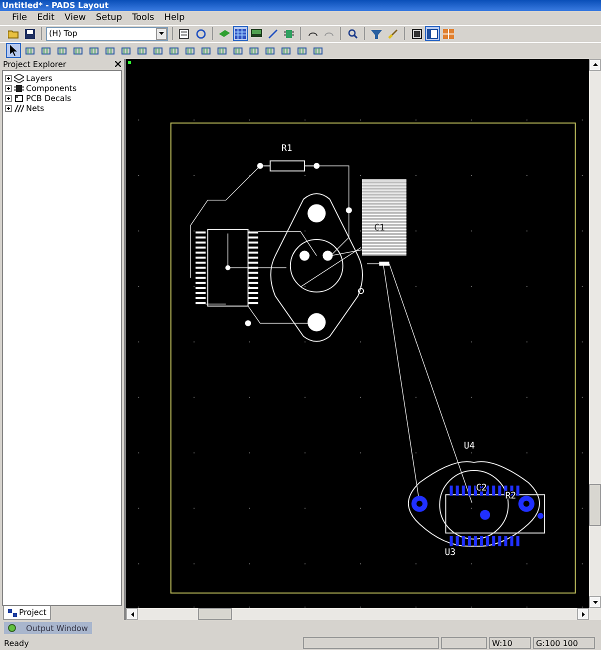 The height and width of the screenshot is (650, 601). I want to click on horizontal-scrollbar, so click(363, 614).